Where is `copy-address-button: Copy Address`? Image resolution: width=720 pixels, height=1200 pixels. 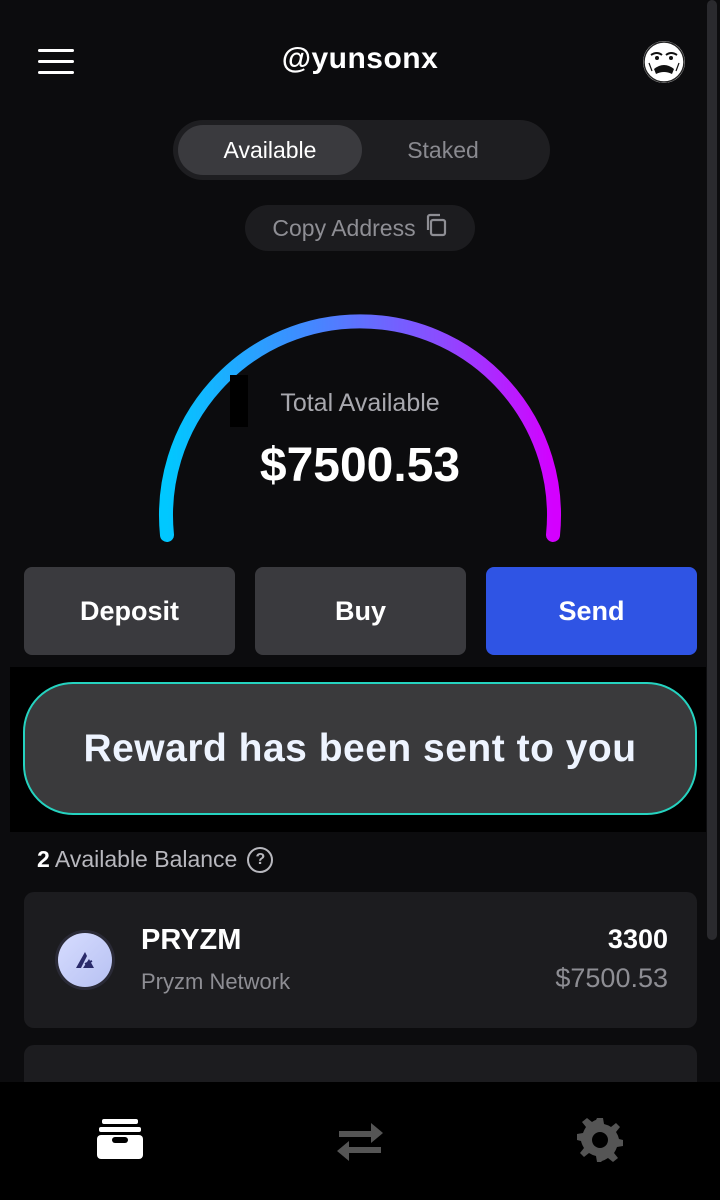
copy-address-button: Copy Address is located at coordinates (360, 228).